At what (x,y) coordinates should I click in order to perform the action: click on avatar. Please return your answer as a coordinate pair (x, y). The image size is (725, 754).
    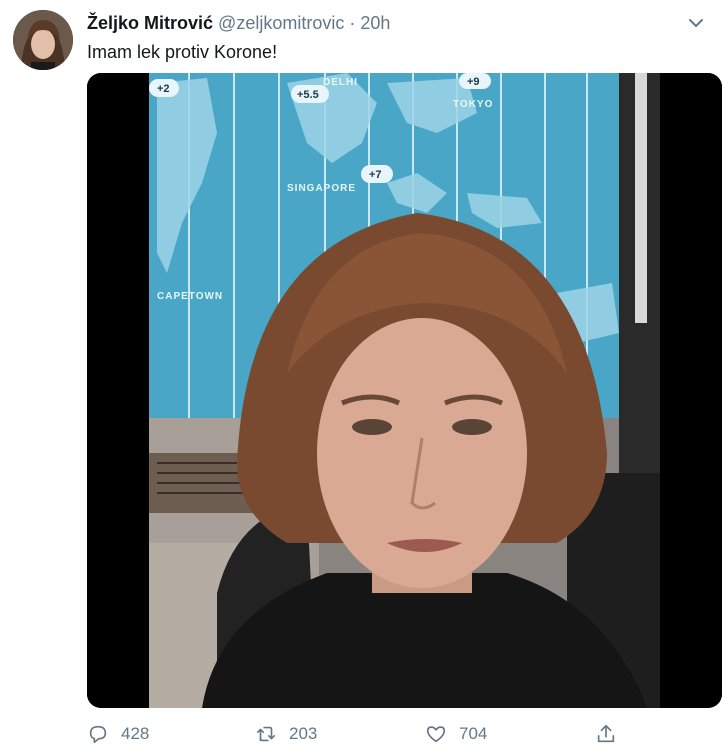
    Looking at the image, I should click on (43, 40).